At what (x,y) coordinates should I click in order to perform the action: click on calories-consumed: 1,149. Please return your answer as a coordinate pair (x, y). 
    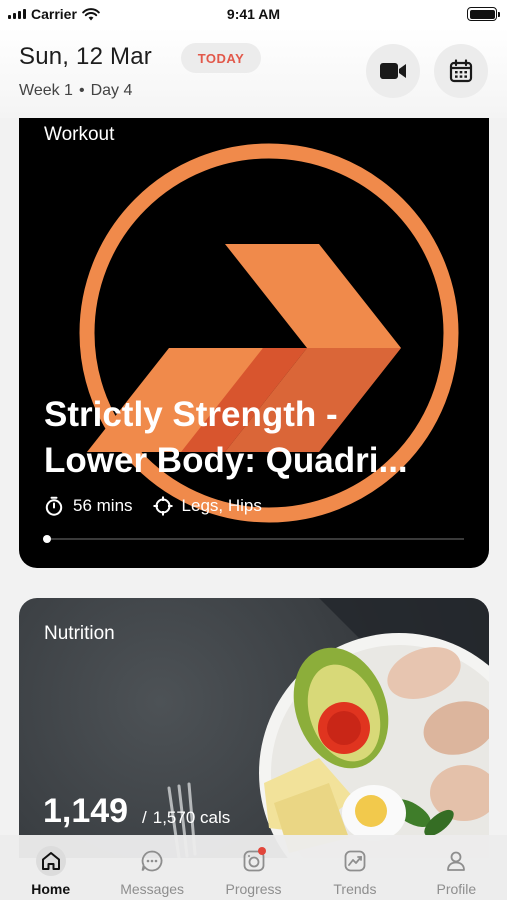
    Looking at the image, I should click on (86, 811).